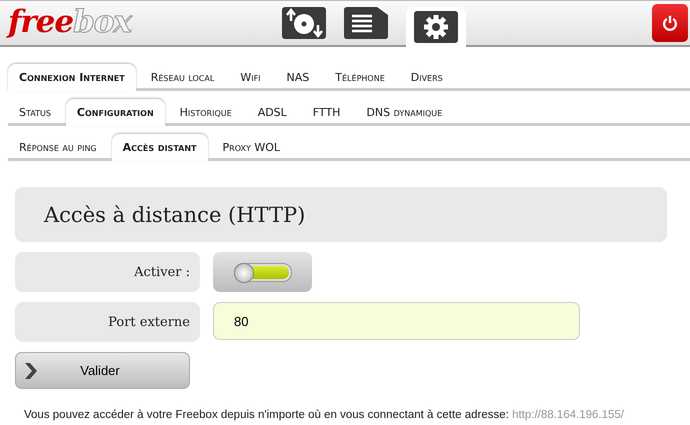 The image size is (690, 425). Describe the element at coordinates (183, 77) in the screenshot. I see `tab: Réseau local` at that location.